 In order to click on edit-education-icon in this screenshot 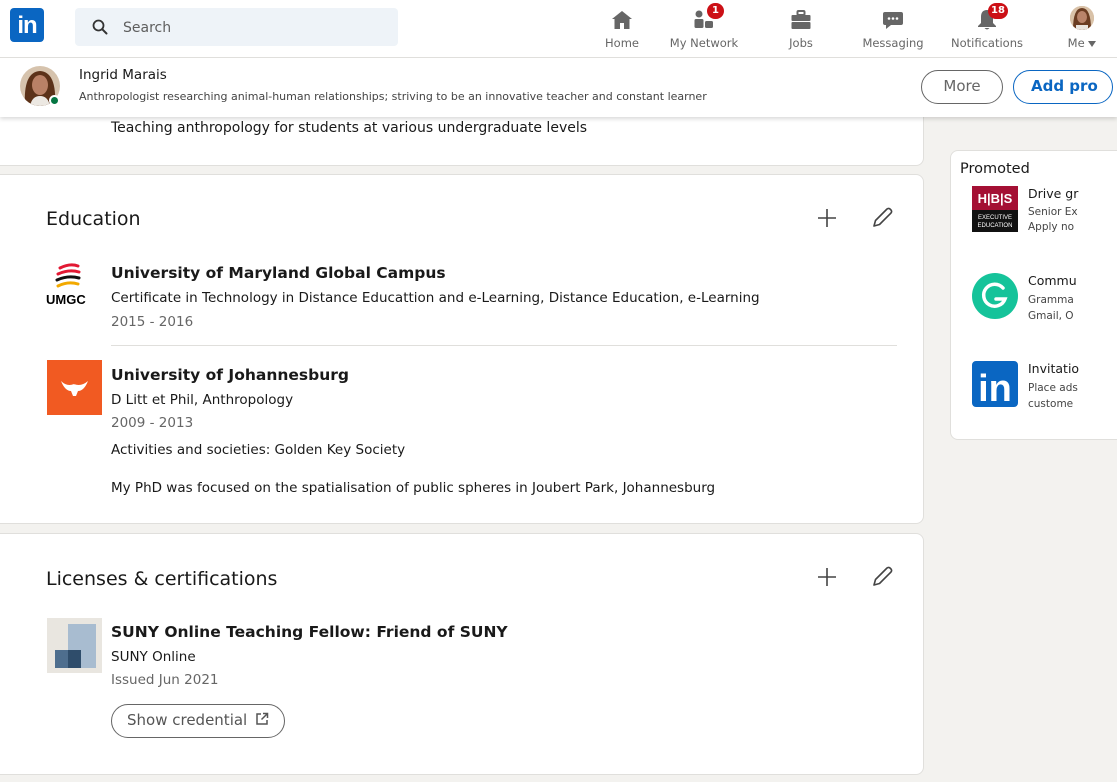, I will do `click(882, 218)`.